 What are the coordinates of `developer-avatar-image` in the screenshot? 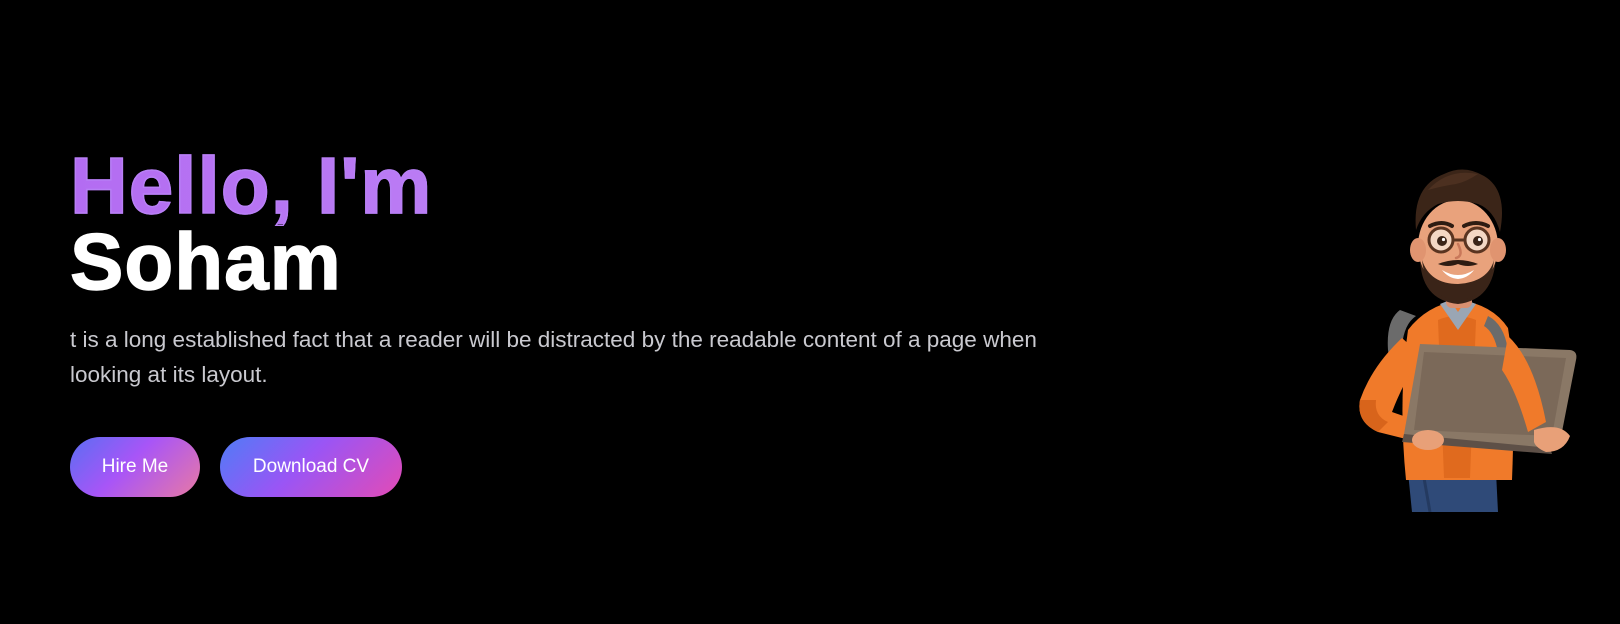 It's located at (1468, 340).